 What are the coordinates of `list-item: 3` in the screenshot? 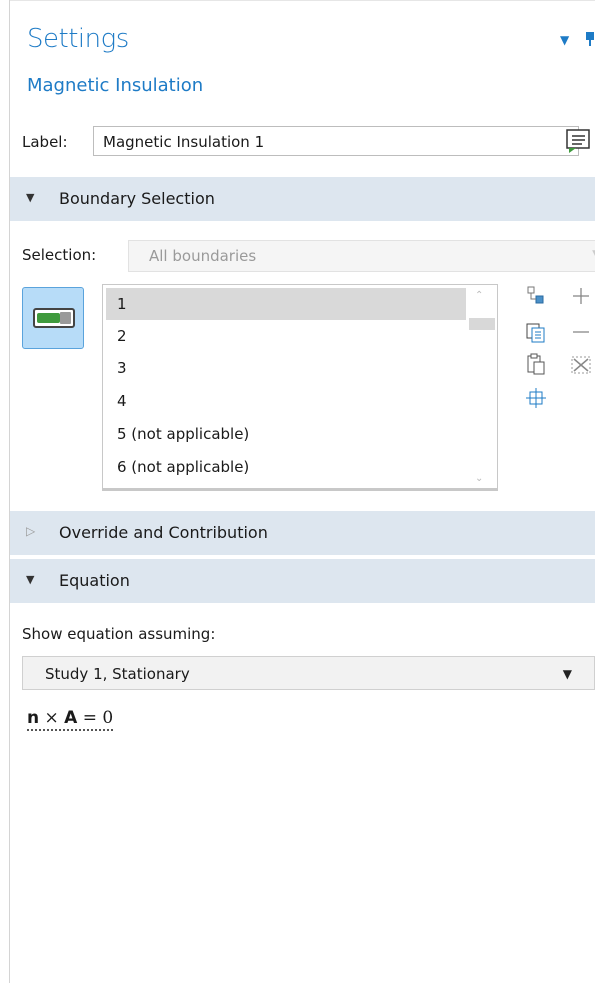 It's located at (286, 368).